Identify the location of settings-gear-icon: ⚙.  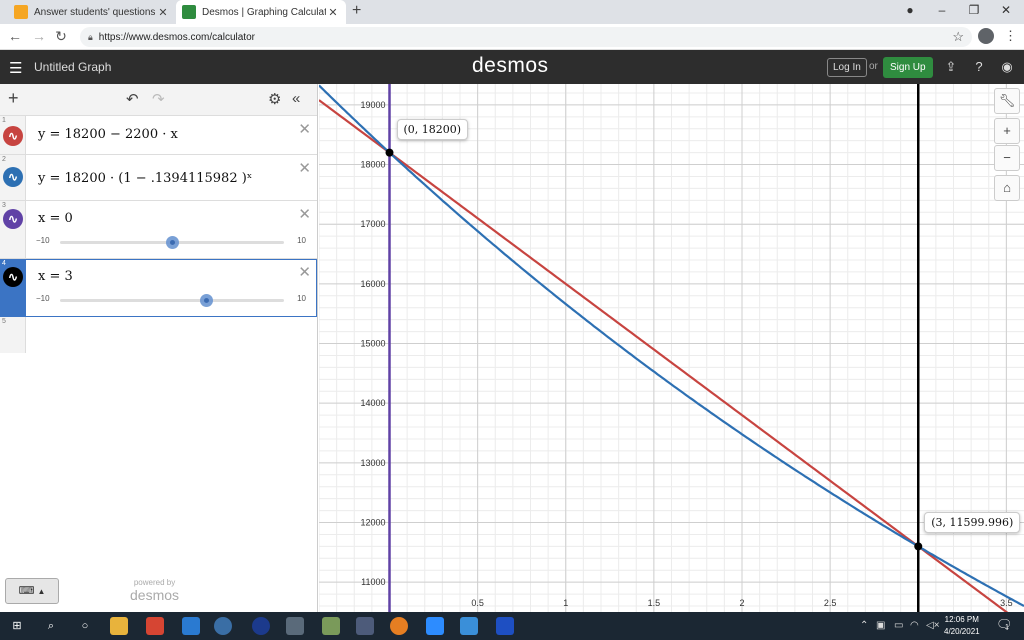
(274, 99).